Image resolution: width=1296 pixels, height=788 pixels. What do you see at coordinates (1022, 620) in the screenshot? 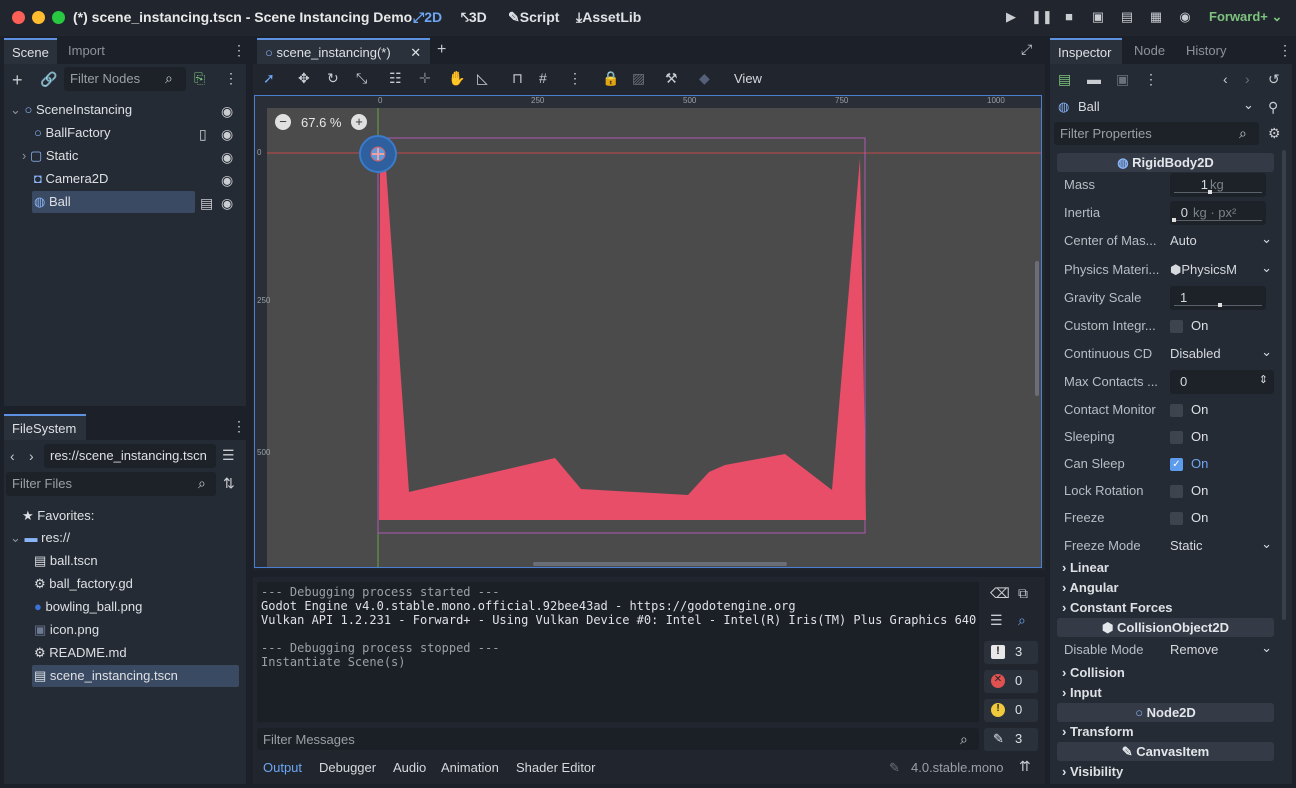
I see `search-icon: ⌕` at bounding box center [1022, 620].